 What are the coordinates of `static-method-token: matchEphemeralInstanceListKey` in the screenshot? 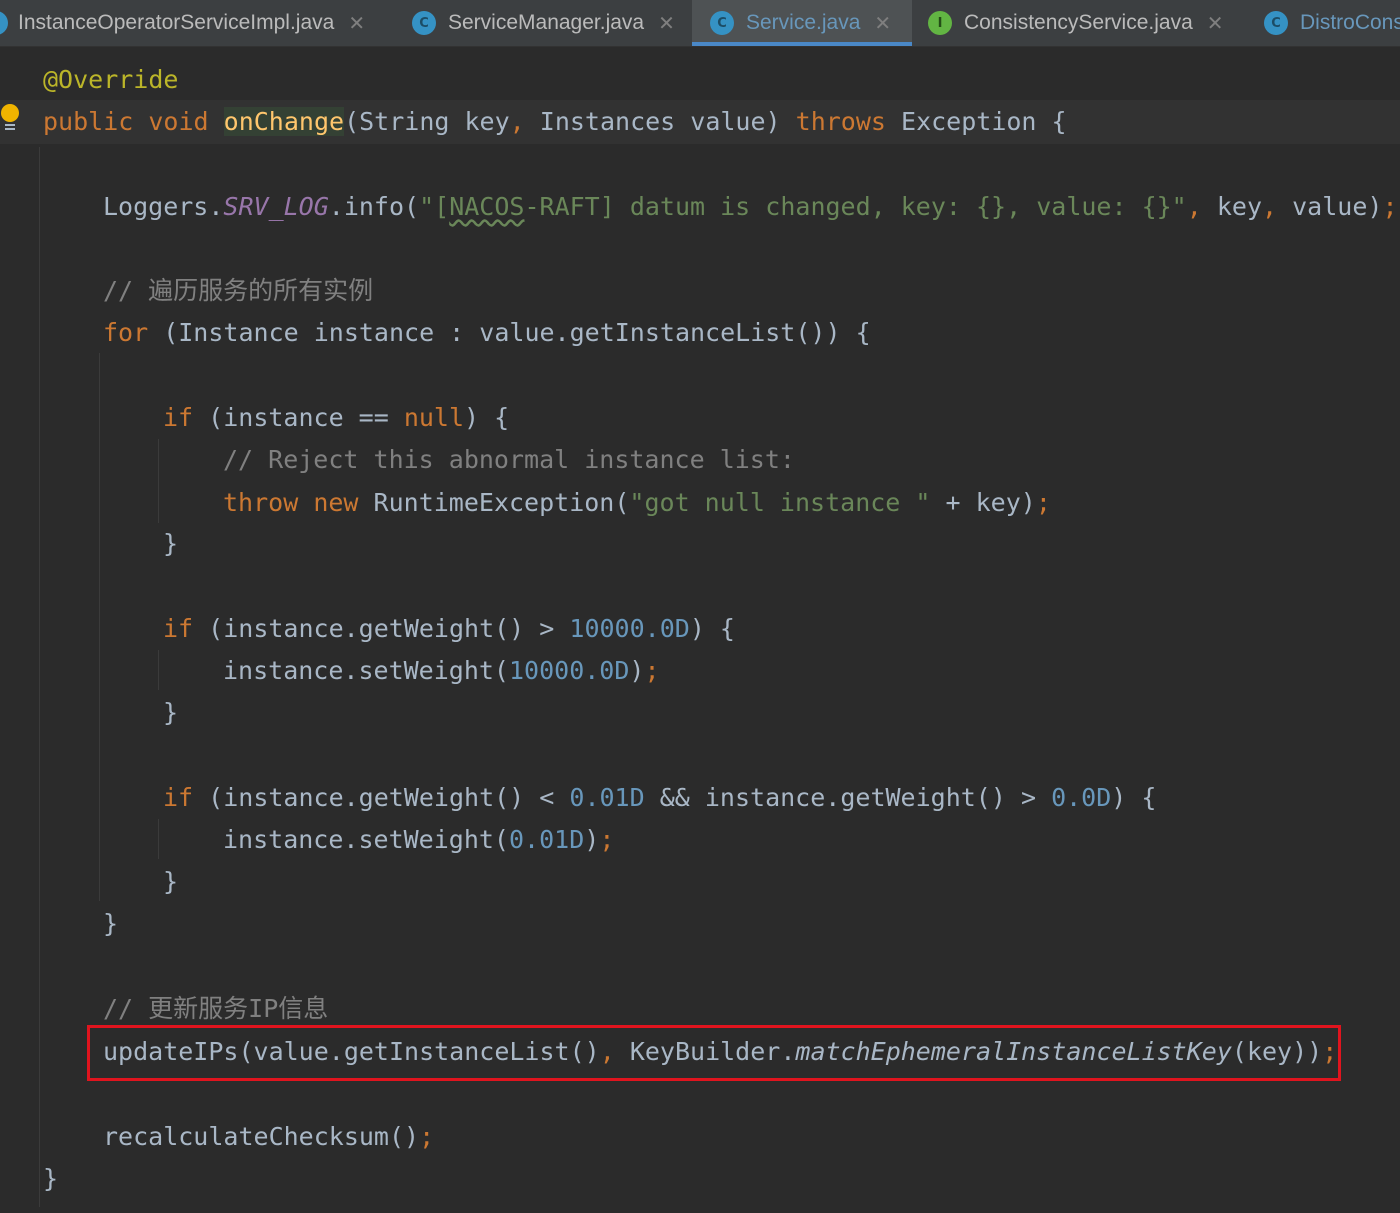 It's located at (1013, 1051).